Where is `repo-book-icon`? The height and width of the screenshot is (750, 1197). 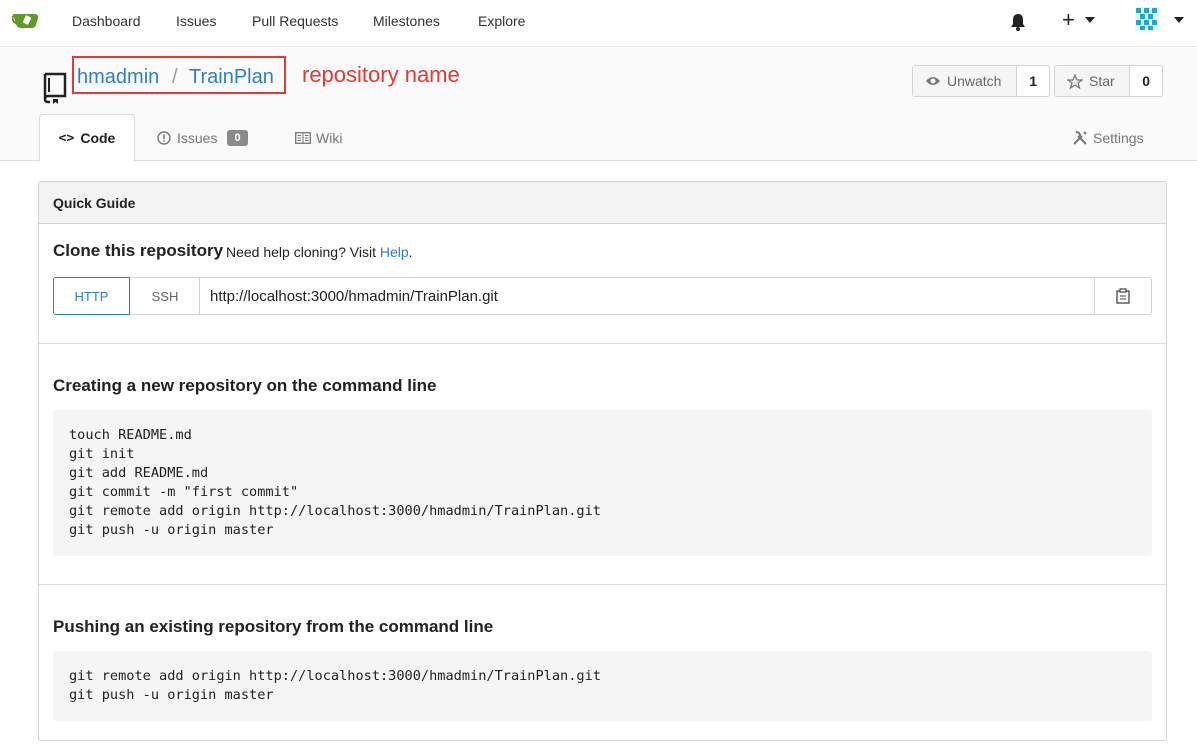
repo-book-icon is located at coordinates (55, 88).